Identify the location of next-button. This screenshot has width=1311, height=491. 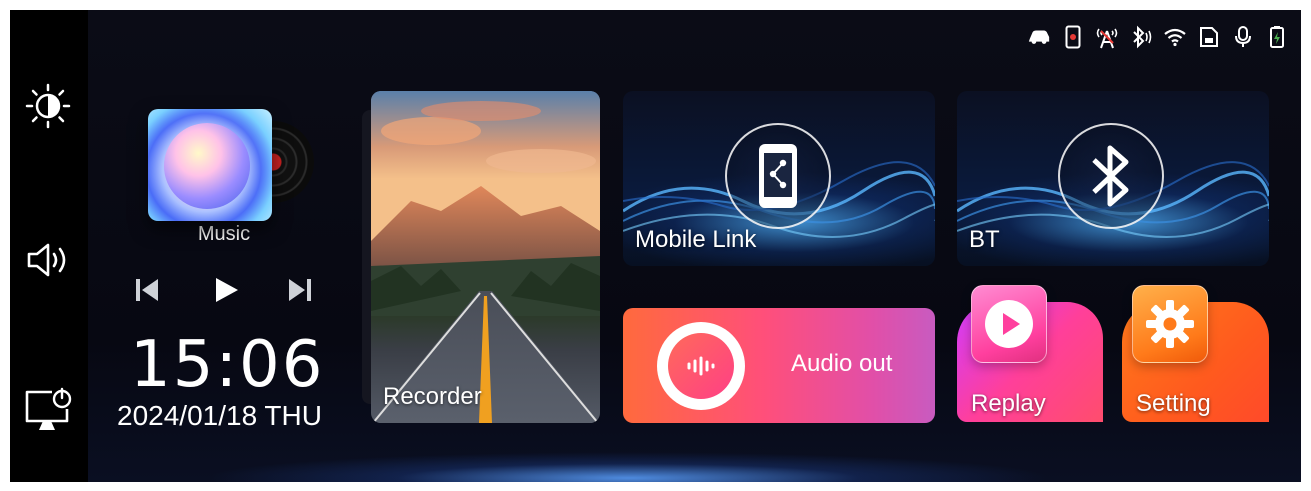
(300, 290).